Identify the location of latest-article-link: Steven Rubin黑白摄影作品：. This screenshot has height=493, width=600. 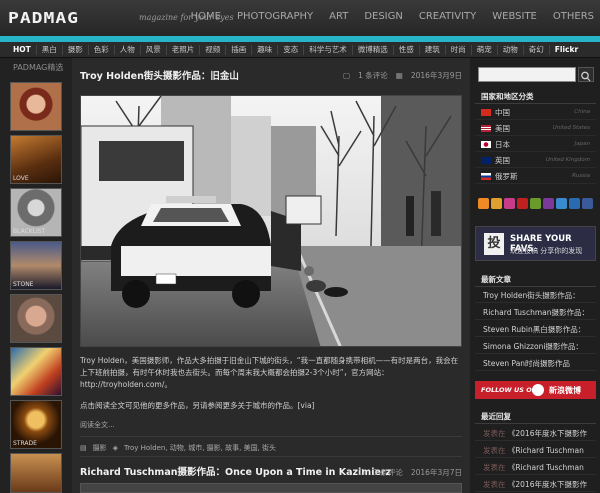
(535, 329).